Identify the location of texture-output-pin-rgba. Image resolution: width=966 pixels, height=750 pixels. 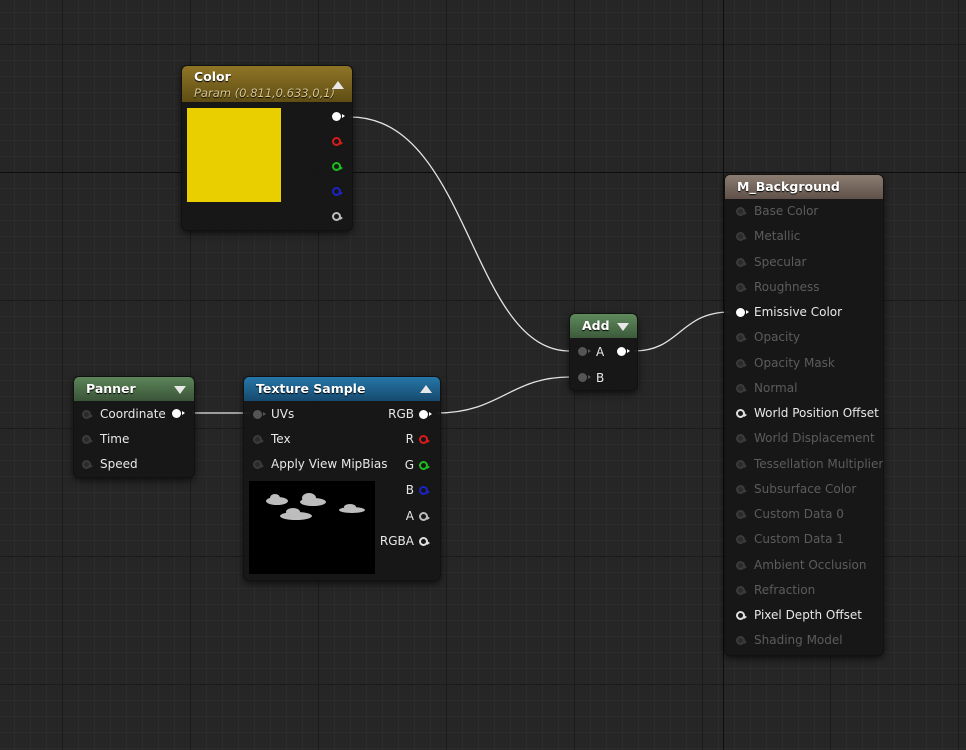
(424, 541).